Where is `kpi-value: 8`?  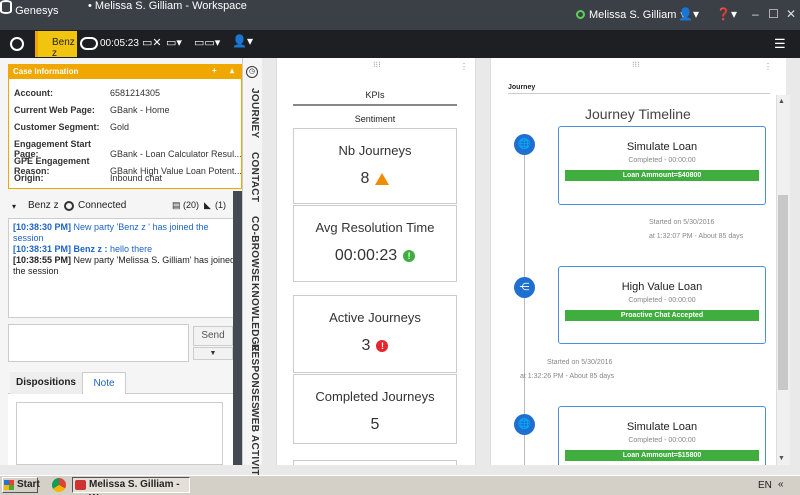
kpi-value: 8 is located at coordinates (365, 178).